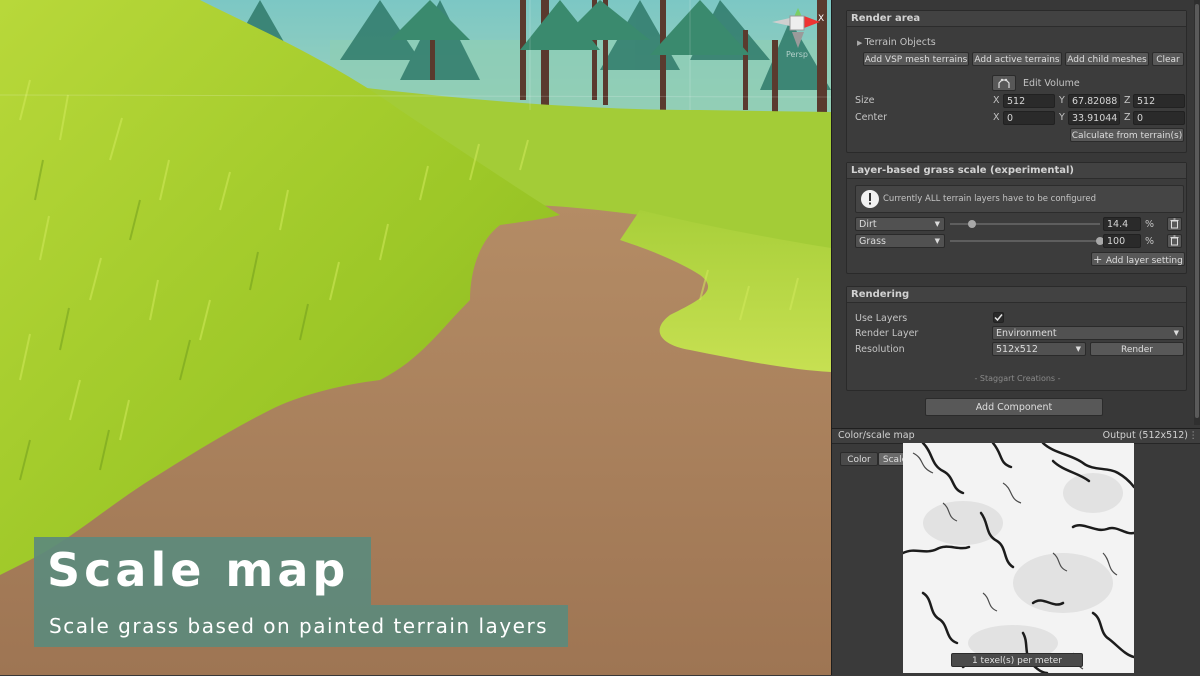 This screenshot has height=676, width=1200. I want to click on dirt-scale-field: 14.4, so click(1122, 224).